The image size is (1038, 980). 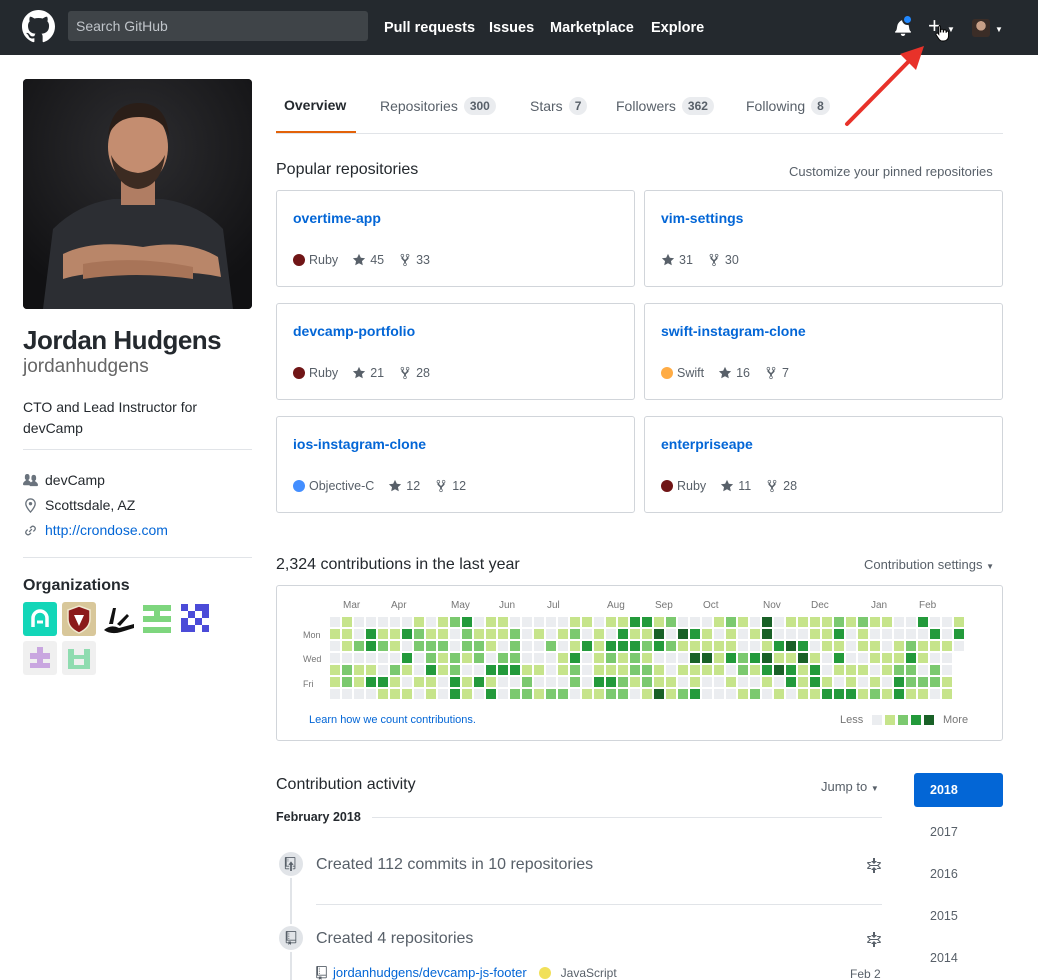 What do you see at coordinates (455, 351) in the screenshot?
I see `pinned-repo-card: devcamp-portfolio Ruby 21 28` at bounding box center [455, 351].